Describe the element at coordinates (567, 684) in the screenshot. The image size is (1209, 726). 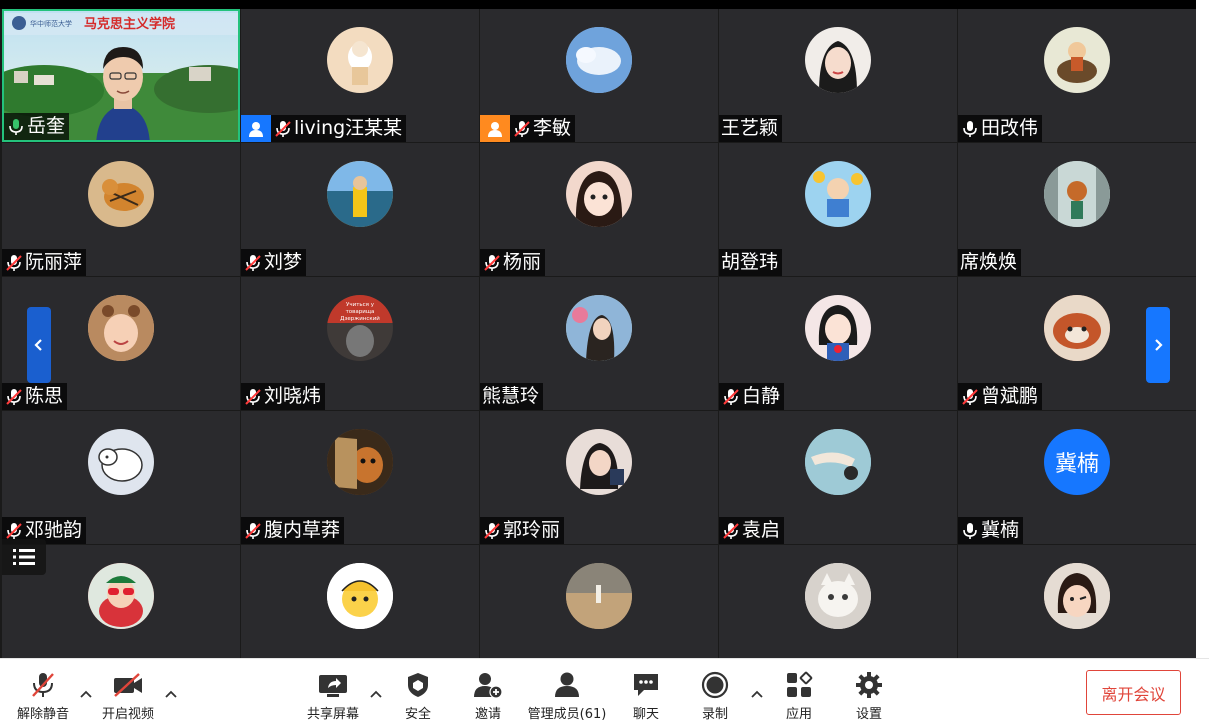
I see `members-icon` at that location.